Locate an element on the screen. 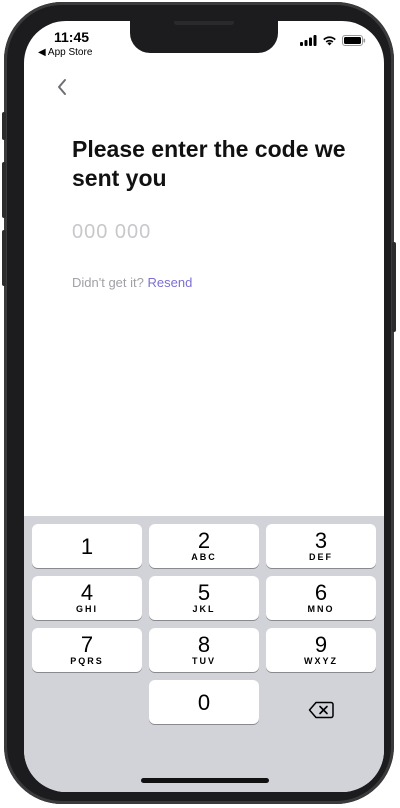 This screenshot has width=400, height=808. status-time: 11:45 is located at coordinates (72, 37).